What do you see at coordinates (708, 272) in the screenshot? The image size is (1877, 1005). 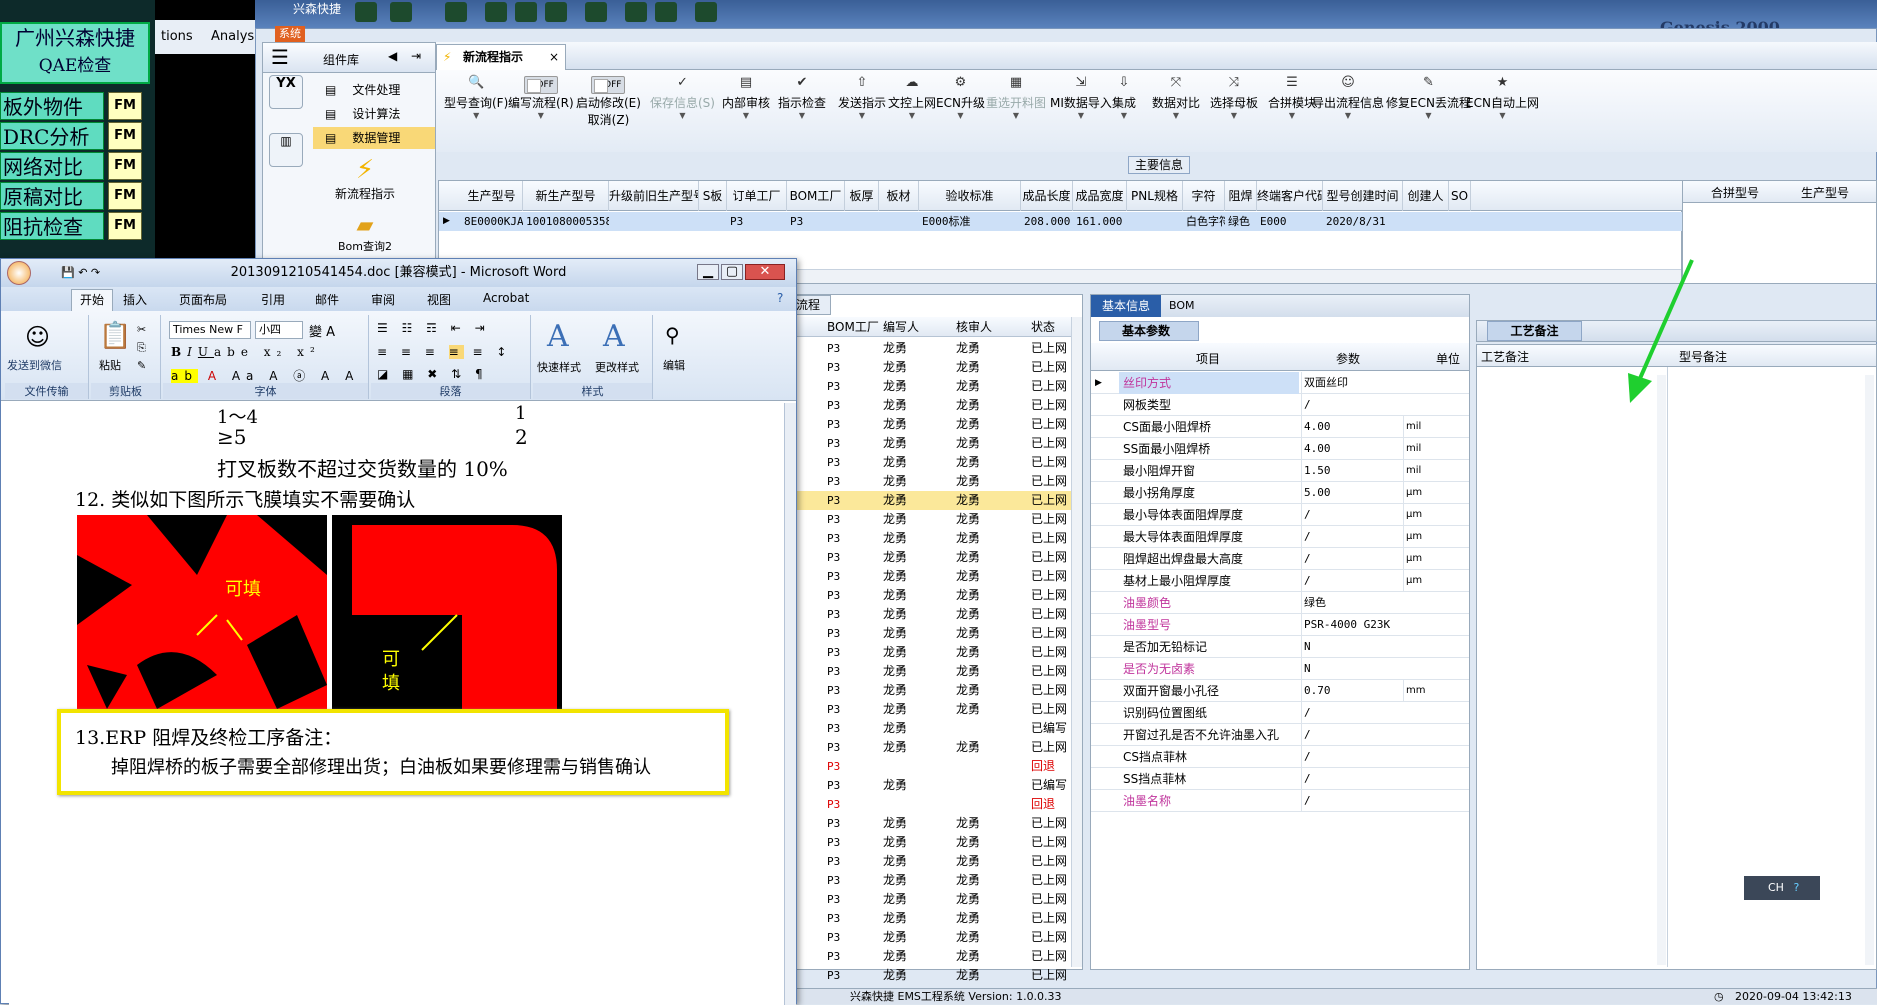 I see `minimize-button: ▁` at bounding box center [708, 272].